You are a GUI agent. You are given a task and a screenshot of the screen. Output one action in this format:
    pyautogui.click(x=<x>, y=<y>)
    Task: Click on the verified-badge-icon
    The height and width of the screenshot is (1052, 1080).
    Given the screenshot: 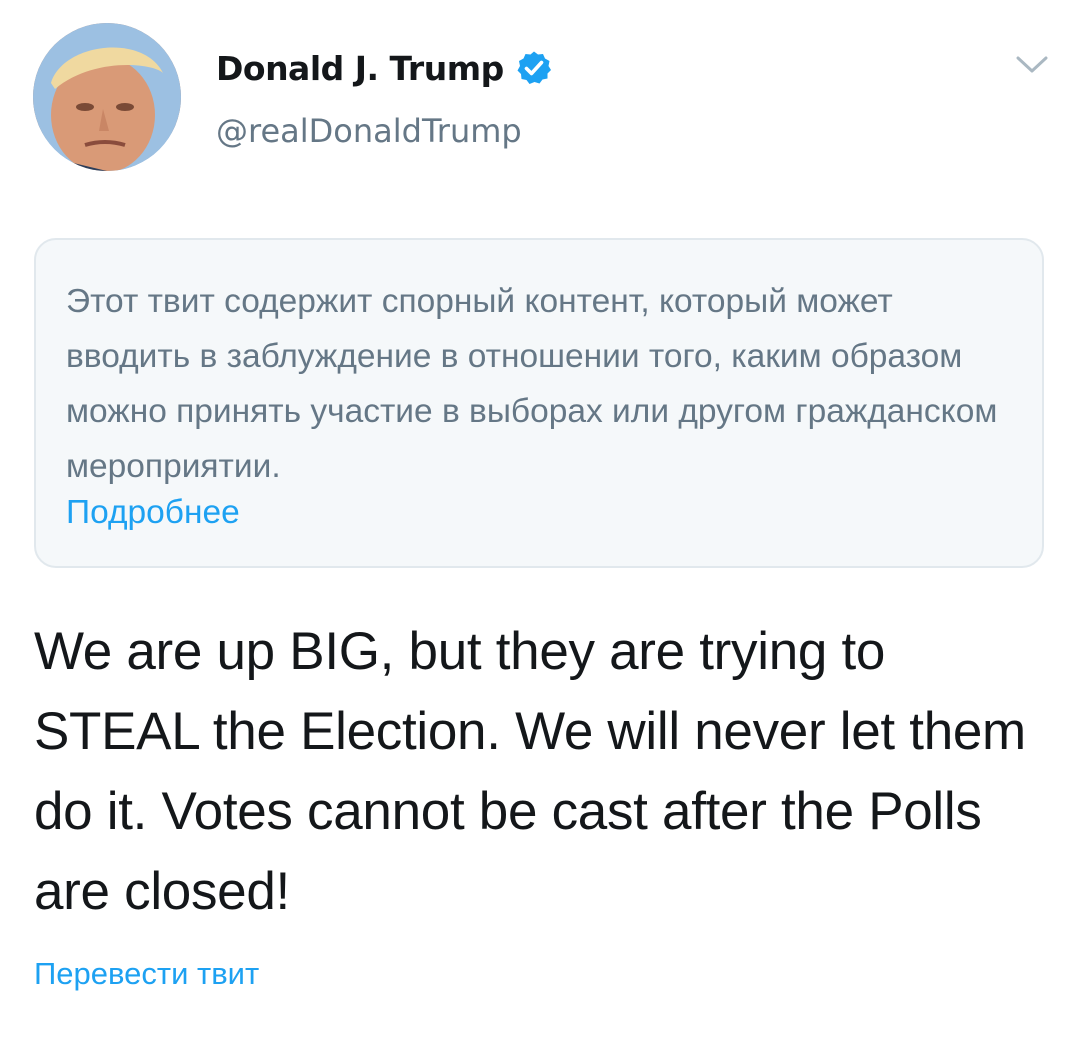 What is the action you would take?
    pyautogui.click(x=534, y=68)
    